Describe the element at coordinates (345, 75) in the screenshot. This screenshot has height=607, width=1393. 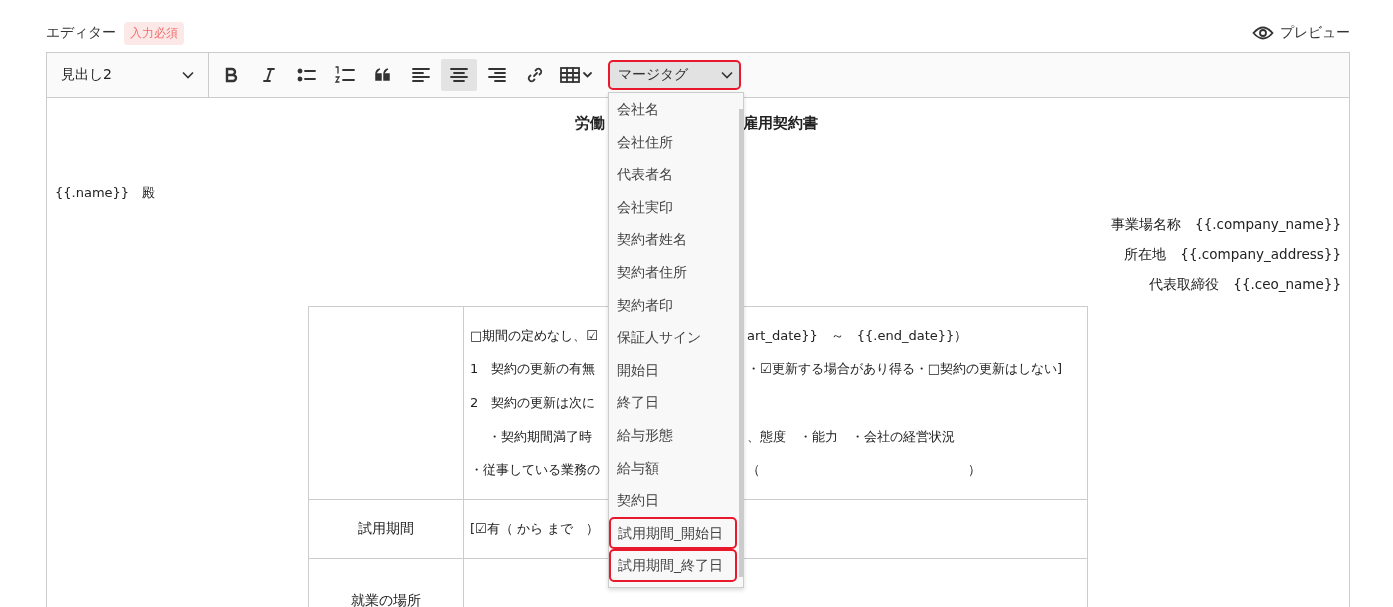
I see `numbered-list-icon` at that location.